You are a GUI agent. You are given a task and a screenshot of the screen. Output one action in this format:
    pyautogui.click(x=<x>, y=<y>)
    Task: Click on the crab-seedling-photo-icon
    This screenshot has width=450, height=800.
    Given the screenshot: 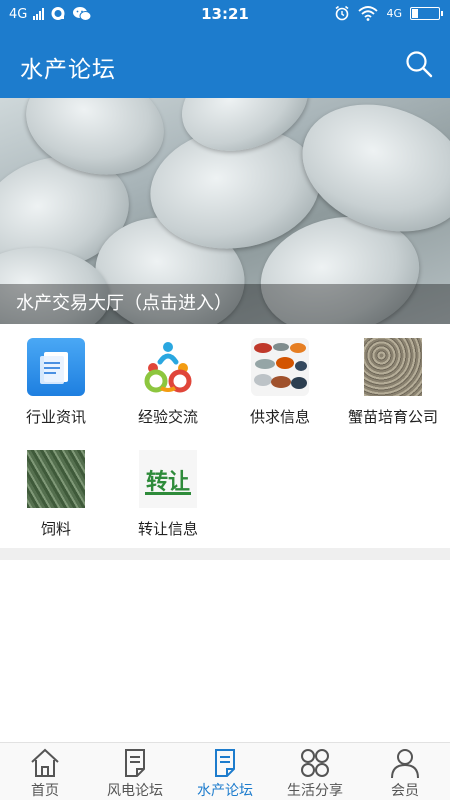 What is the action you would take?
    pyautogui.click(x=393, y=367)
    